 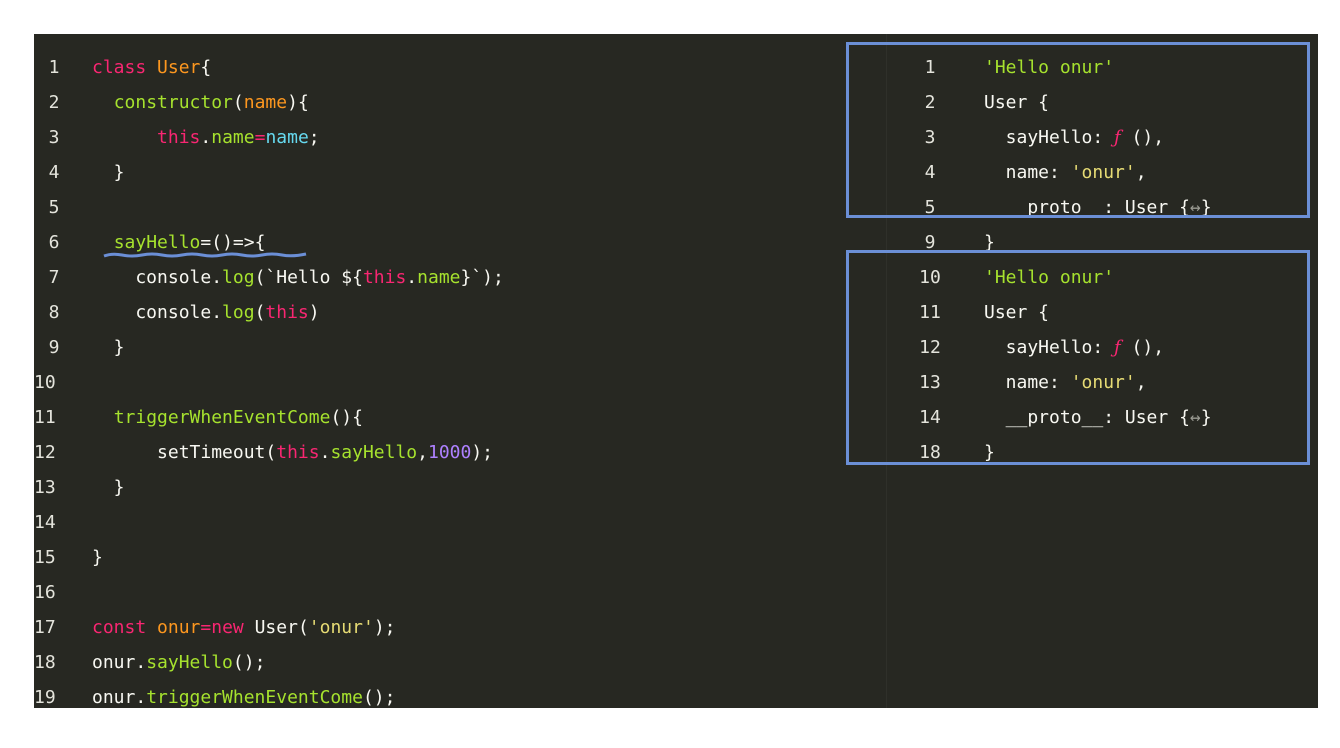 I want to click on token: setTimeout(, so click(x=184, y=452).